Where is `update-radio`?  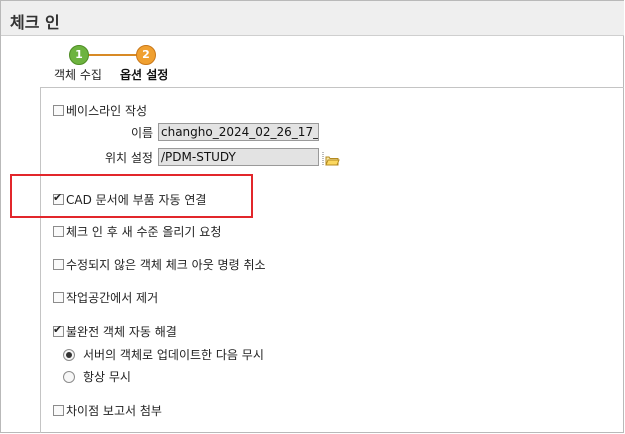 update-radio is located at coordinates (69, 354).